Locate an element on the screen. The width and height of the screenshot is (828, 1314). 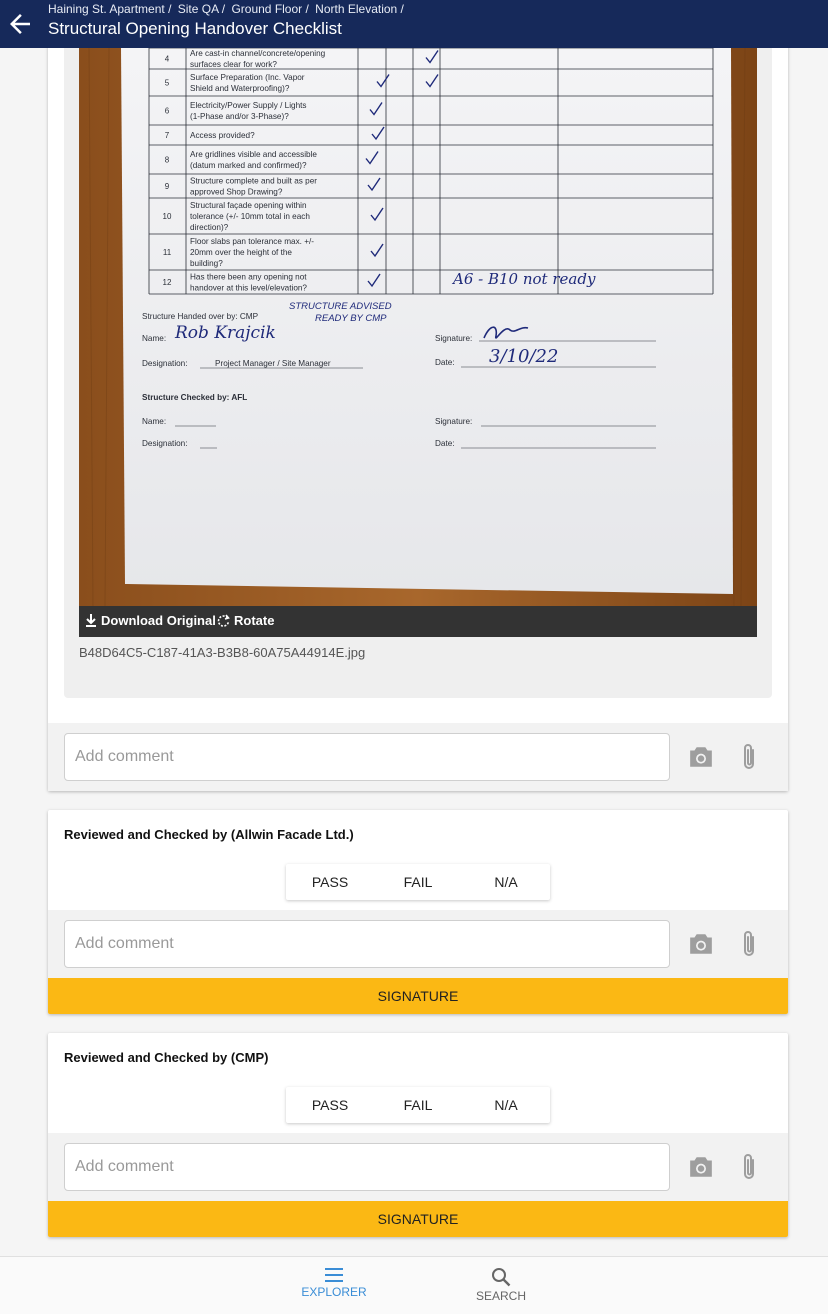
designation2-label: Designation: is located at coordinates (165, 443).